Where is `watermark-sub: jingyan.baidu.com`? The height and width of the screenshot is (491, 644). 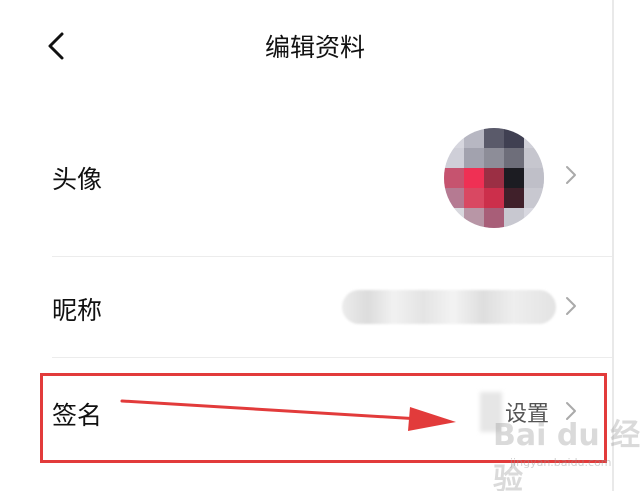
watermark-sub: jingyan.baidu.com is located at coordinates (561, 462).